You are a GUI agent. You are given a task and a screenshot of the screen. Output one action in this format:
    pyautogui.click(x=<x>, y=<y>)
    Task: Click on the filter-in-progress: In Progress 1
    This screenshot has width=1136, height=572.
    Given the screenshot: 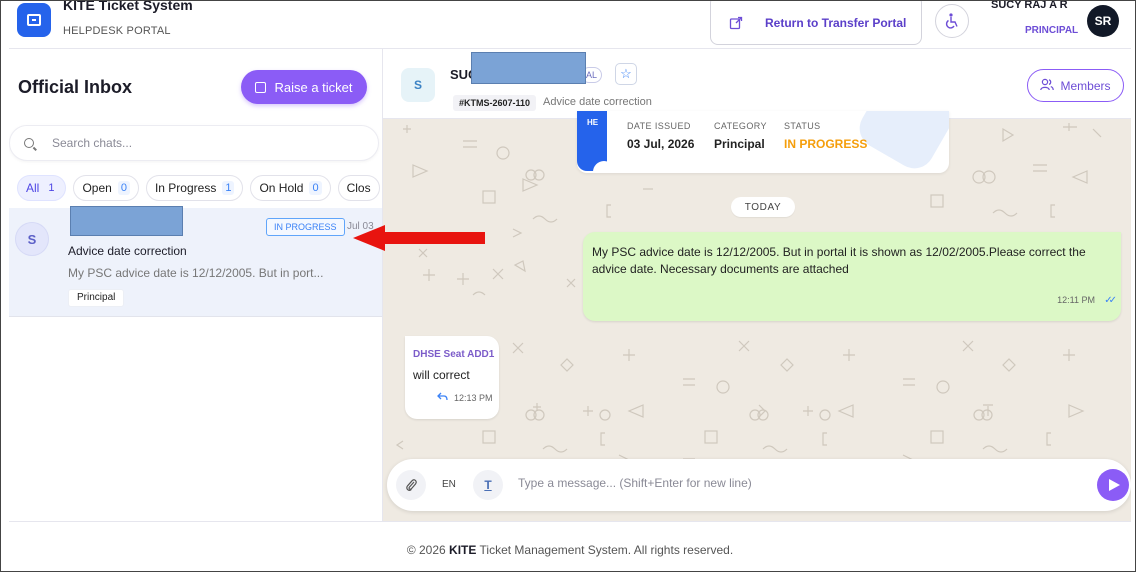 What is the action you would take?
    pyautogui.click(x=194, y=188)
    